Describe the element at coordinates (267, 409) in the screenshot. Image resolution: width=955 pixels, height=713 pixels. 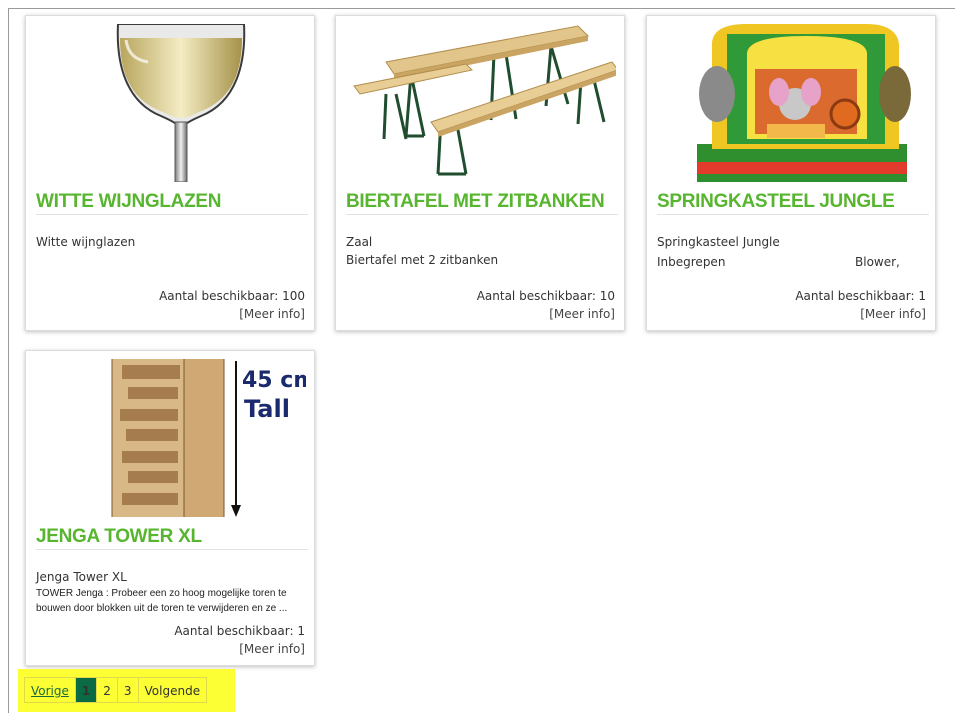
I see `image-text-tall: Tall` at that location.